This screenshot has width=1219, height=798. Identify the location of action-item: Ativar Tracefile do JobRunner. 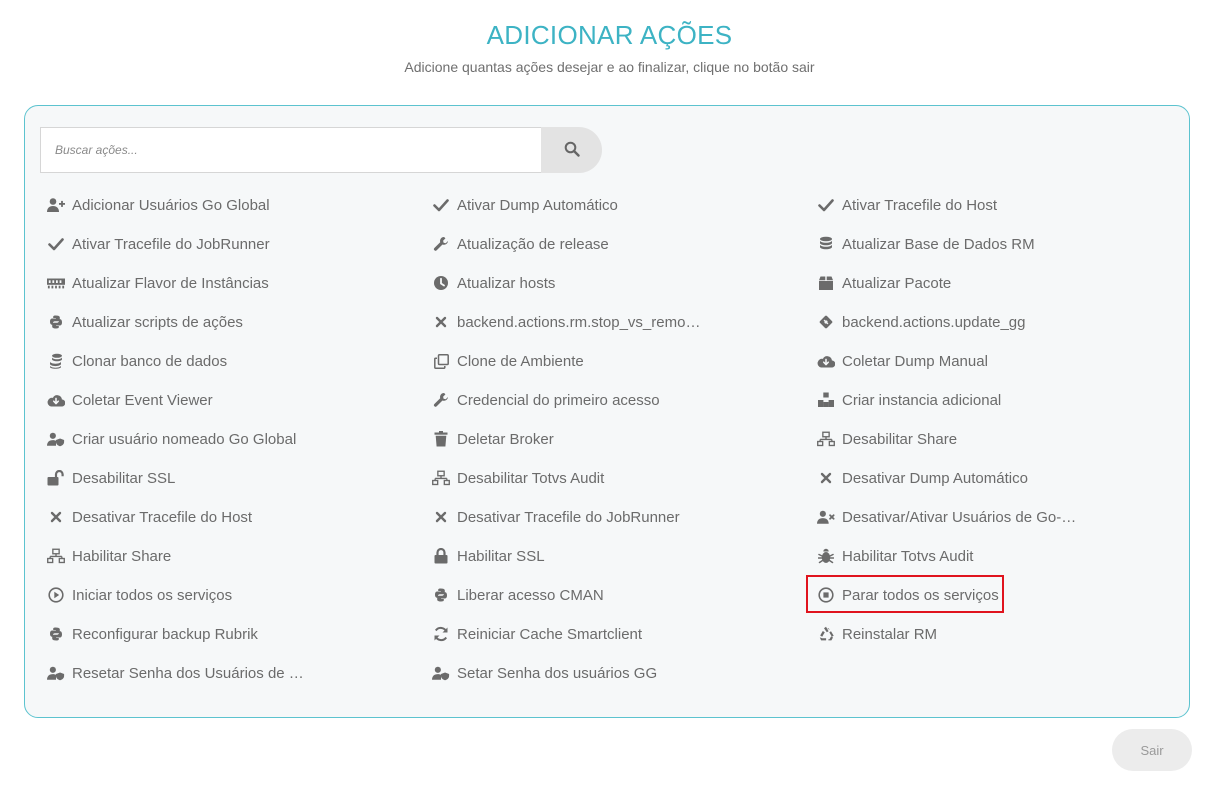
(158, 244).